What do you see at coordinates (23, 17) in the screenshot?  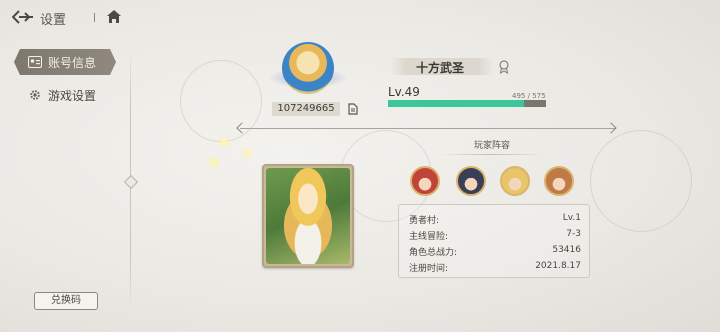 I see `back-arrow-icon` at bounding box center [23, 17].